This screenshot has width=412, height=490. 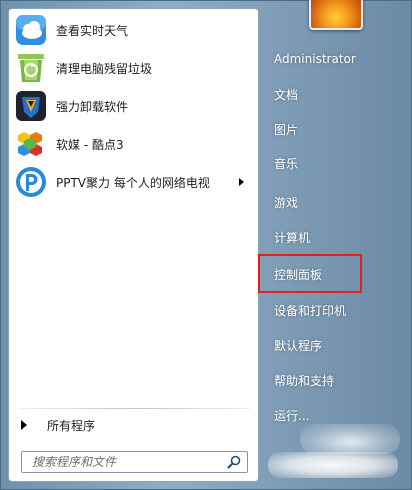 I want to click on help-support-item: 帮助和支持, so click(x=332, y=380).